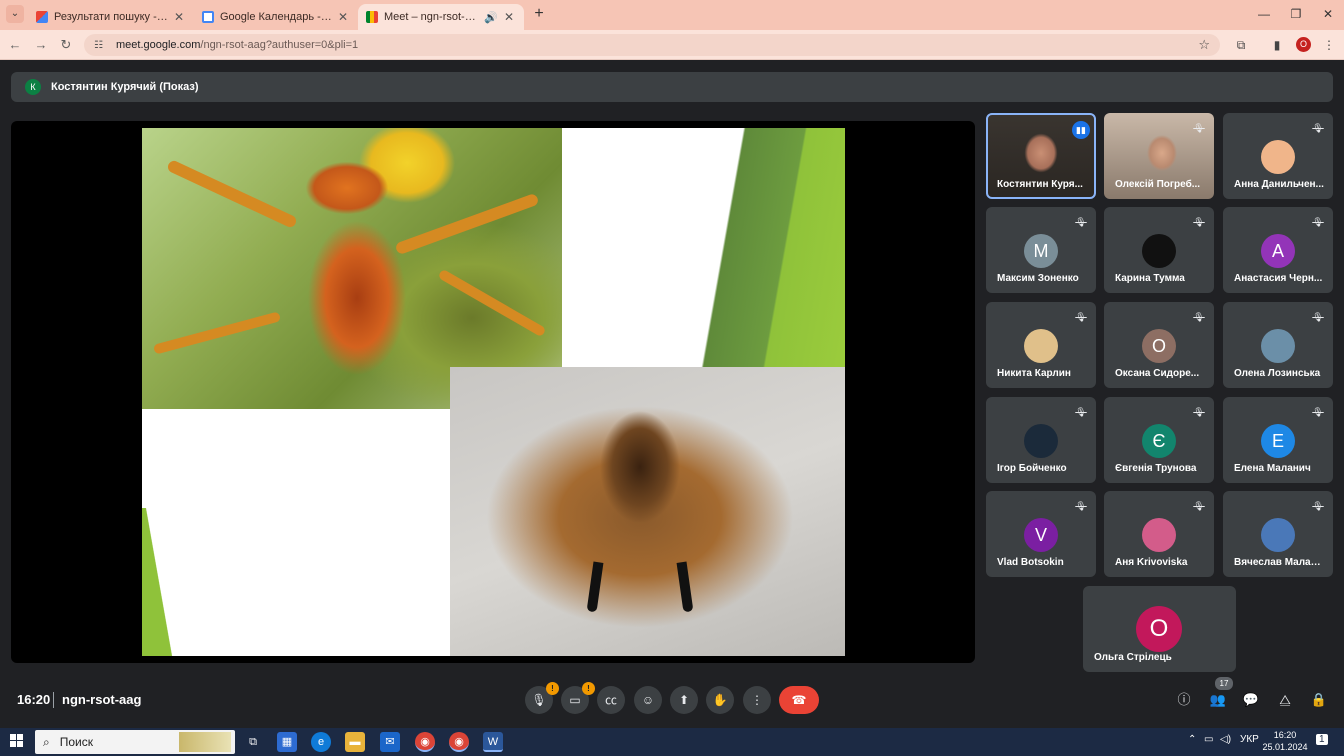  I want to click on emoji-icon: ☺, so click(648, 700).